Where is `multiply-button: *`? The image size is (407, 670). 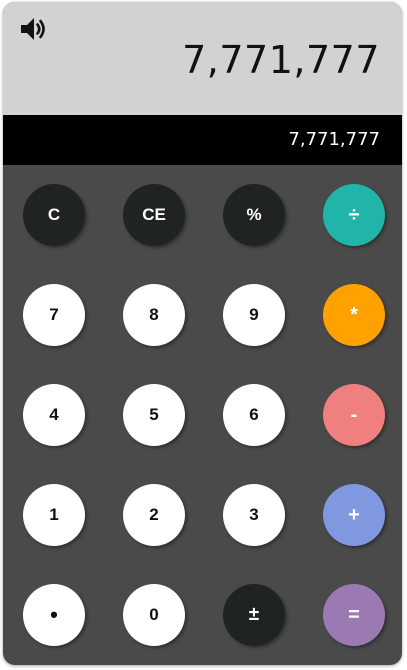
multiply-button: * is located at coordinates (354, 315).